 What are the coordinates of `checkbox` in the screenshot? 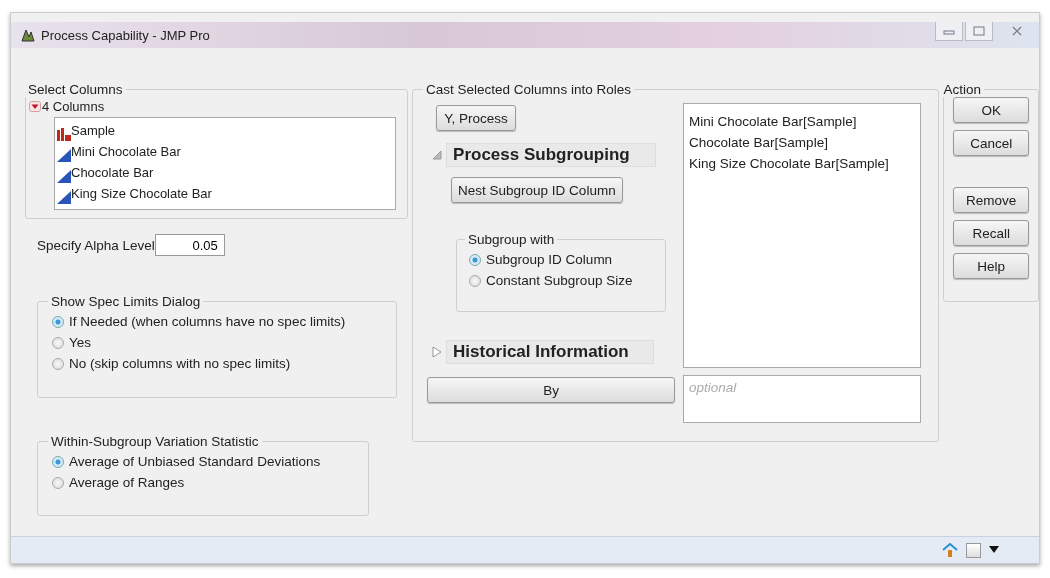 It's located at (973, 550).